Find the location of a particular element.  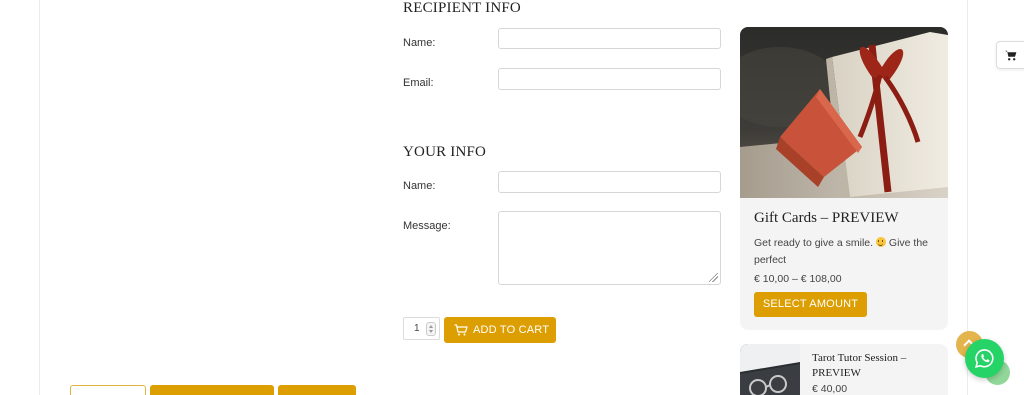

quantity-spinner is located at coordinates (431, 329).